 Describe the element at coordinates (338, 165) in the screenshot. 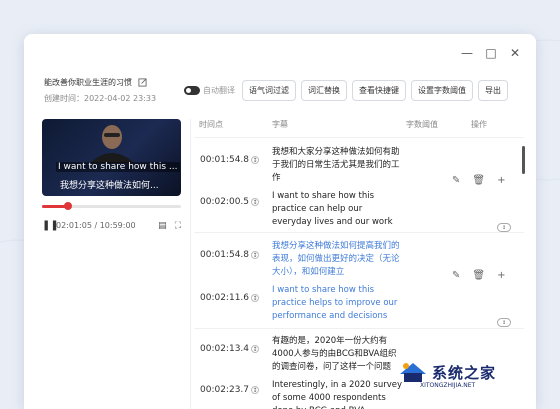

I see `subtitle-cn: 我想和大家分享这种做法如何有助于我们的日常生活尤其是我们的工作` at that location.